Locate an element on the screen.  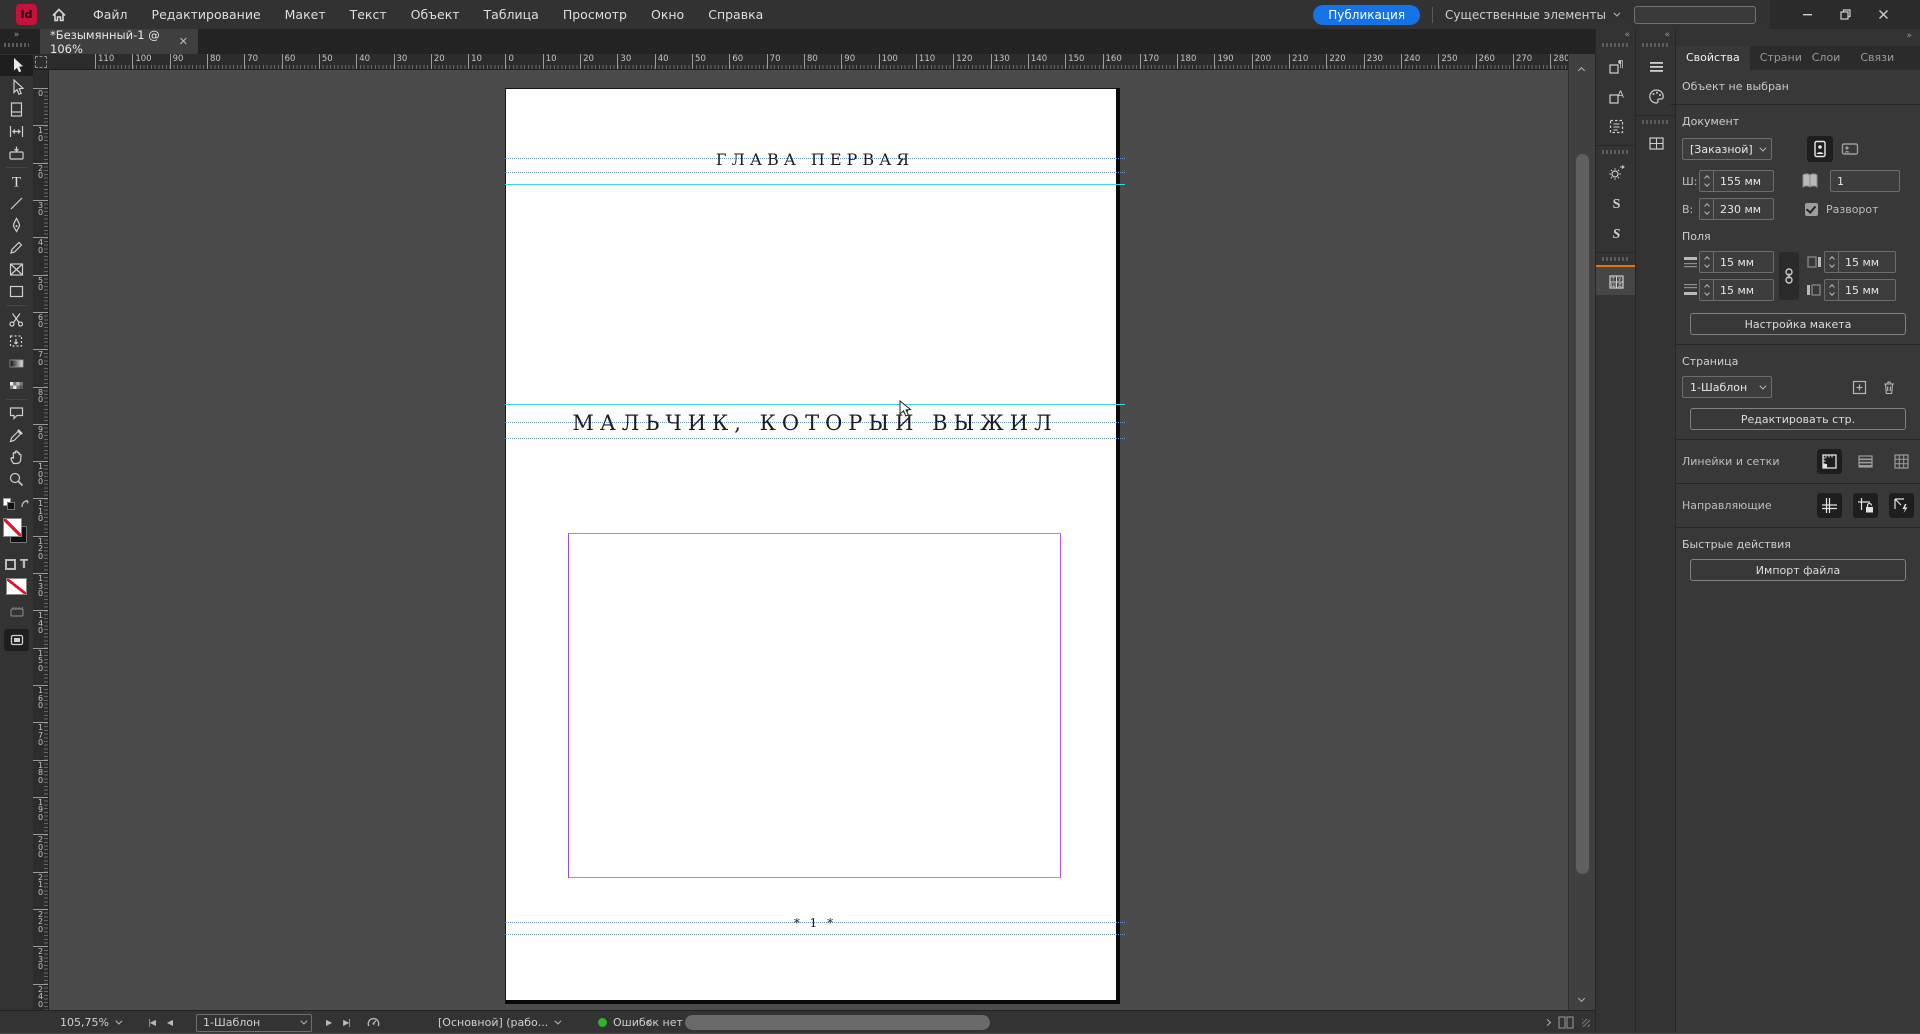
margin-top-field: 15 мм is located at coordinates (1736, 262).